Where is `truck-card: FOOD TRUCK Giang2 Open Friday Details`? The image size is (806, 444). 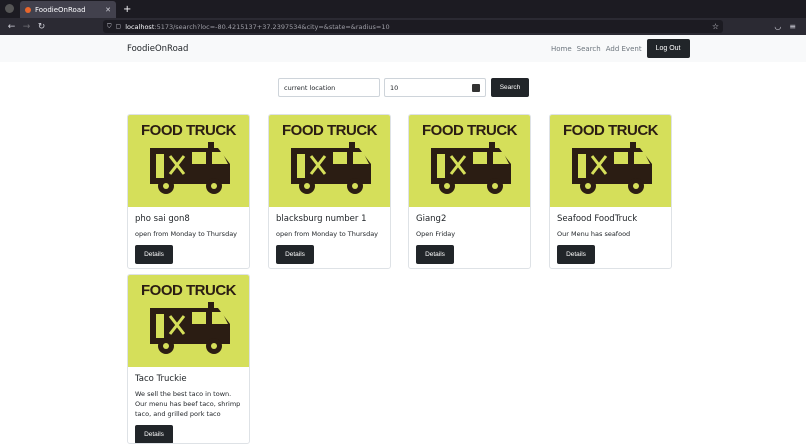
truck-card: FOOD TRUCK Giang2 Open Friday Details is located at coordinates (469, 191).